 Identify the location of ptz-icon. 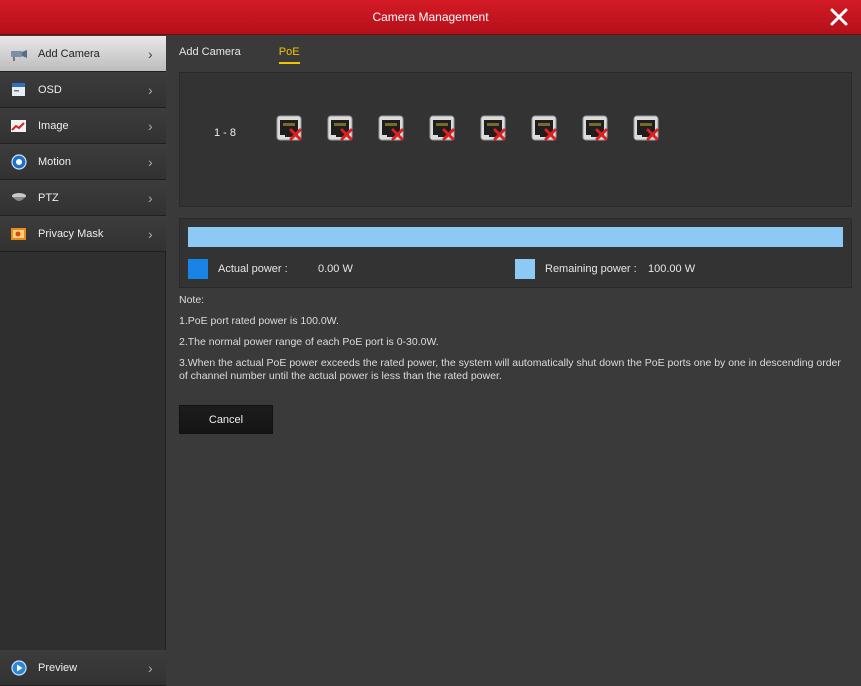
(19, 196).